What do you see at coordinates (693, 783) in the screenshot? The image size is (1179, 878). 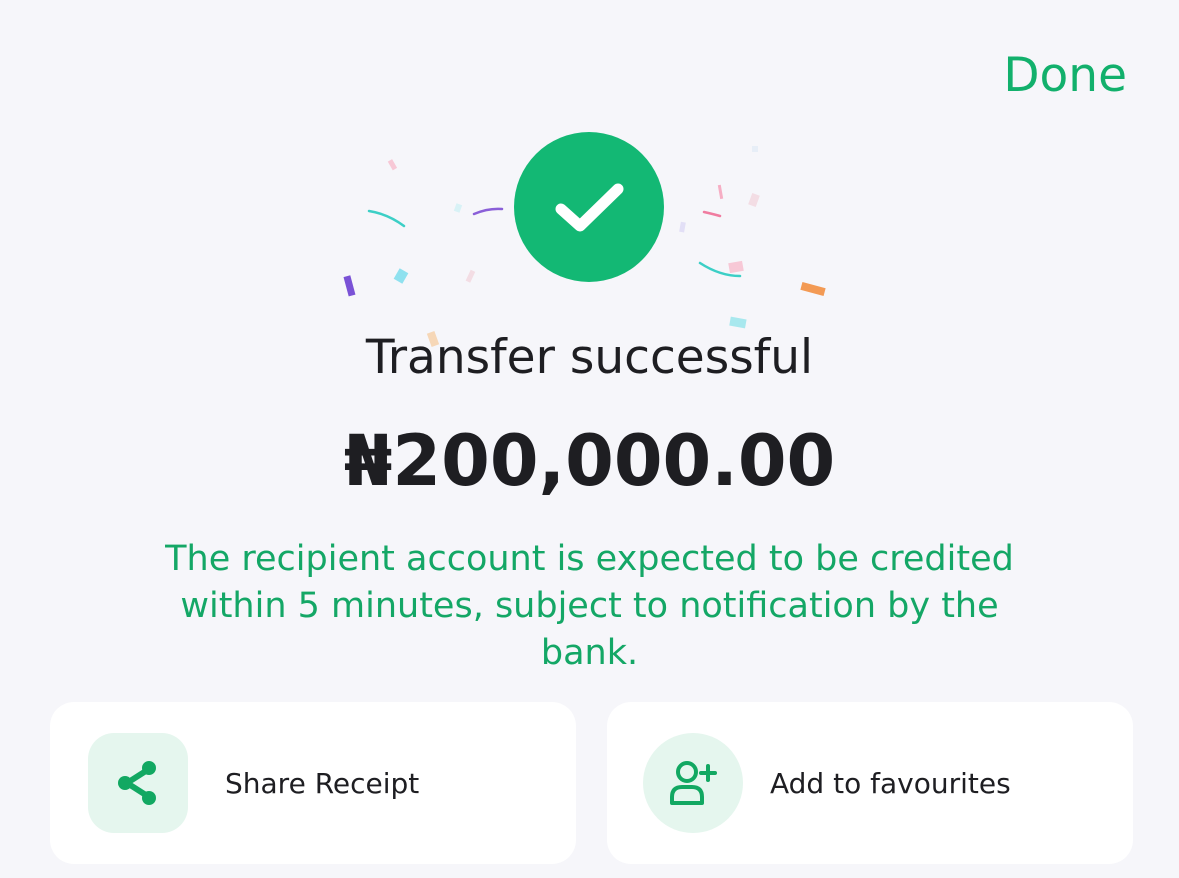 I see `add-user-icon` at bounding box center [693, 783].